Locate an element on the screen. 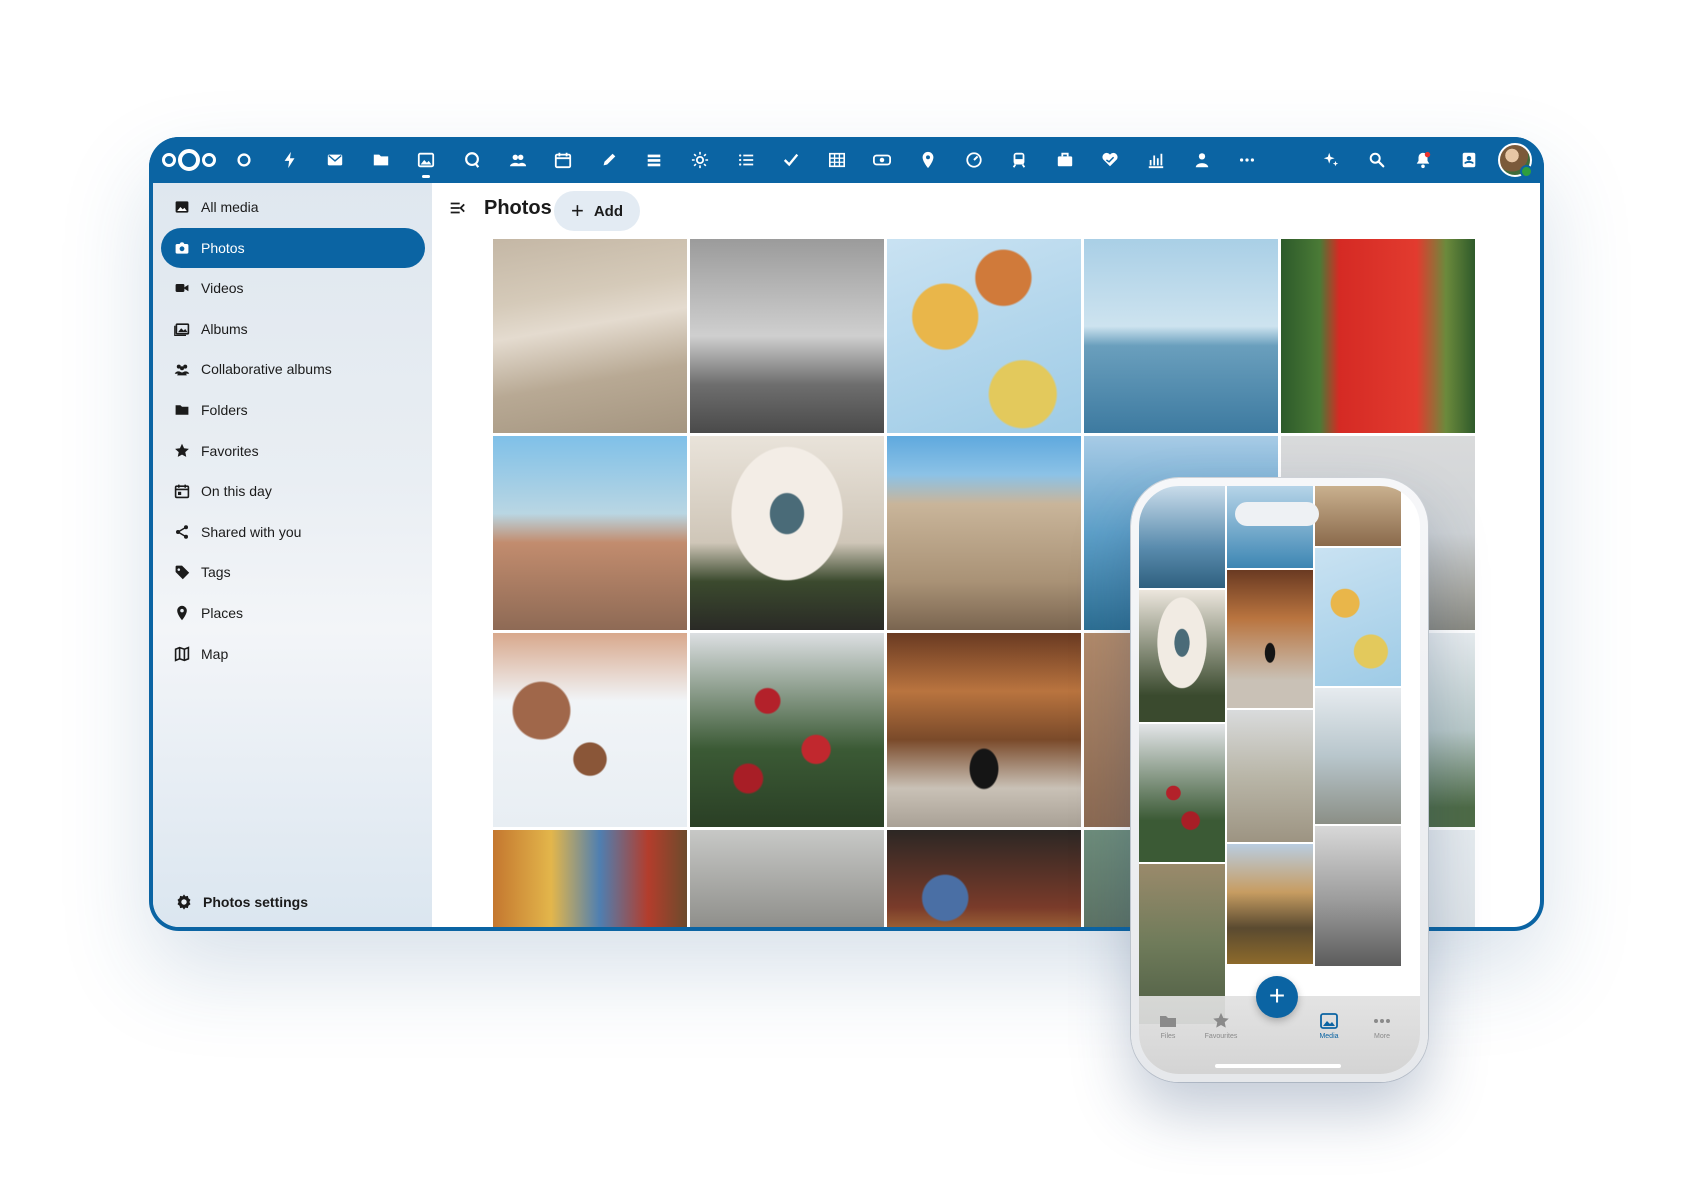 This screenshot has width=1699, height=1197. sidebar-item-on-this-day: On this day is located at coordinates (293, 491).